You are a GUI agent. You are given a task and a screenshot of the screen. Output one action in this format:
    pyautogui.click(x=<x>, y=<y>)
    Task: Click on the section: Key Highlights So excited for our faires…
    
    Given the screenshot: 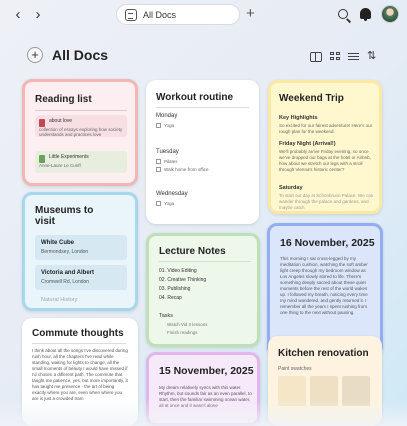 What is the action you would take?
    pyautogui.click(x=326, y=124)
    